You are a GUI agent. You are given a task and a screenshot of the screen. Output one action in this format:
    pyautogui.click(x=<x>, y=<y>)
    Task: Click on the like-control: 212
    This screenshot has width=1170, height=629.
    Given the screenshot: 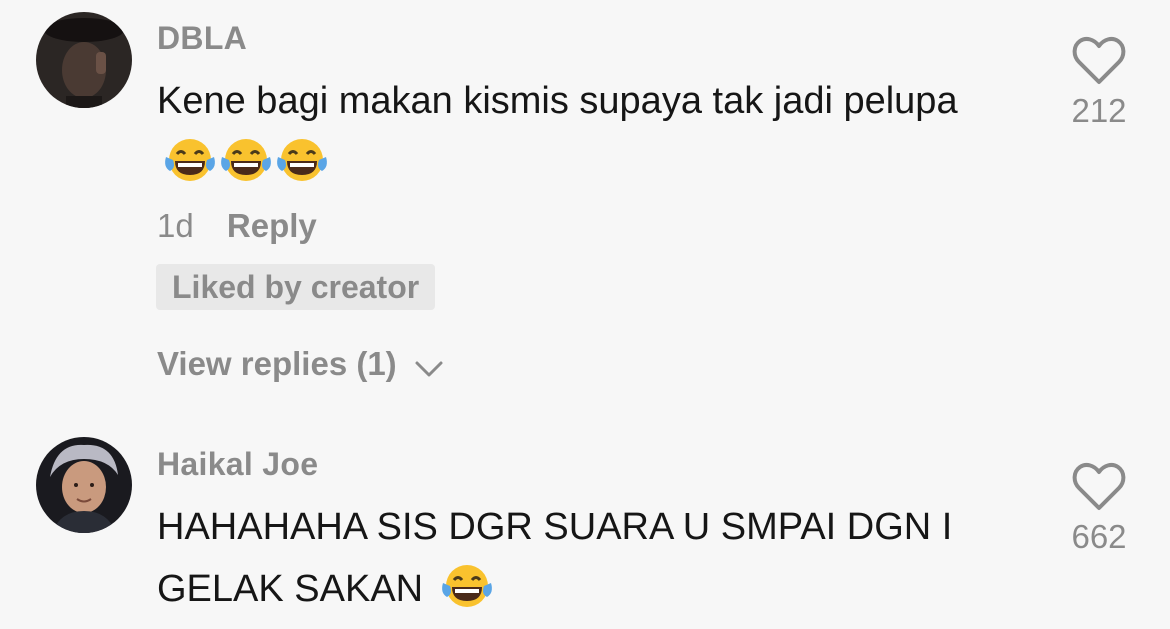 What is the action you would take?
    pyautogui.click(x=1099, y=83)
    